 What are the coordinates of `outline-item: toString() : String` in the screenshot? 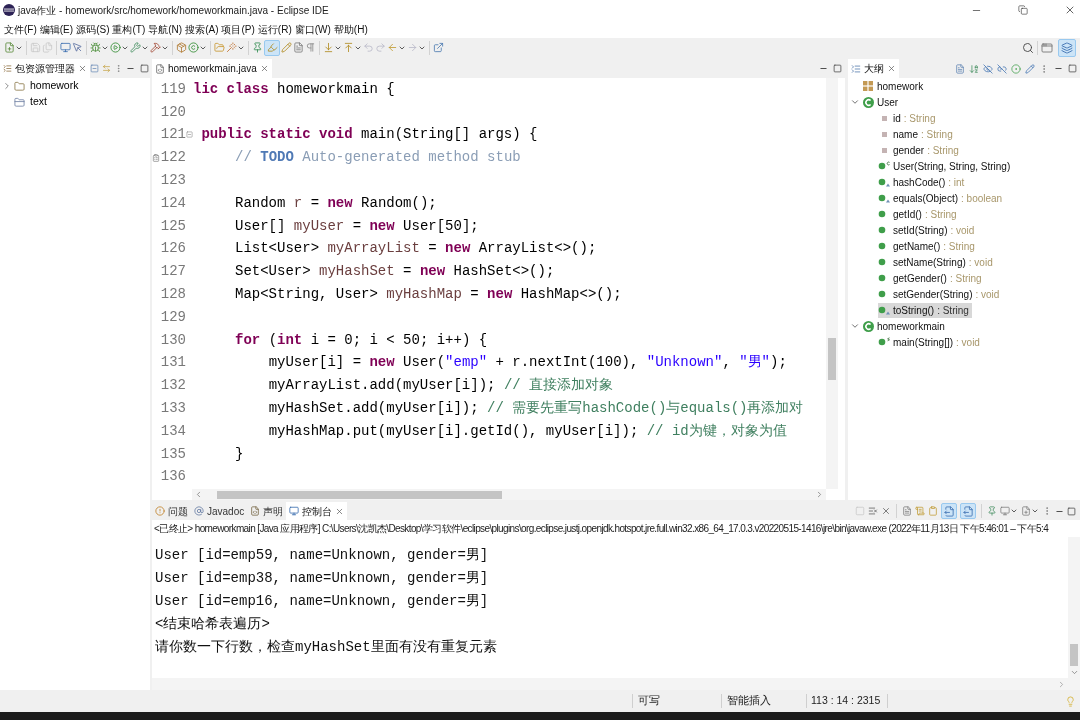 It's located at (925, 310).